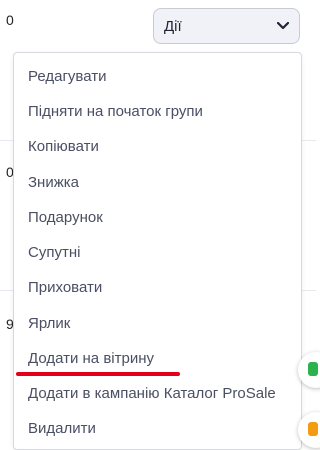 The height and width of the screenshot is (450, 320). What do you see at coordinates (313, 369) in the screenshot?
I see `green-chat-icon` at bounding box center [313, 369].